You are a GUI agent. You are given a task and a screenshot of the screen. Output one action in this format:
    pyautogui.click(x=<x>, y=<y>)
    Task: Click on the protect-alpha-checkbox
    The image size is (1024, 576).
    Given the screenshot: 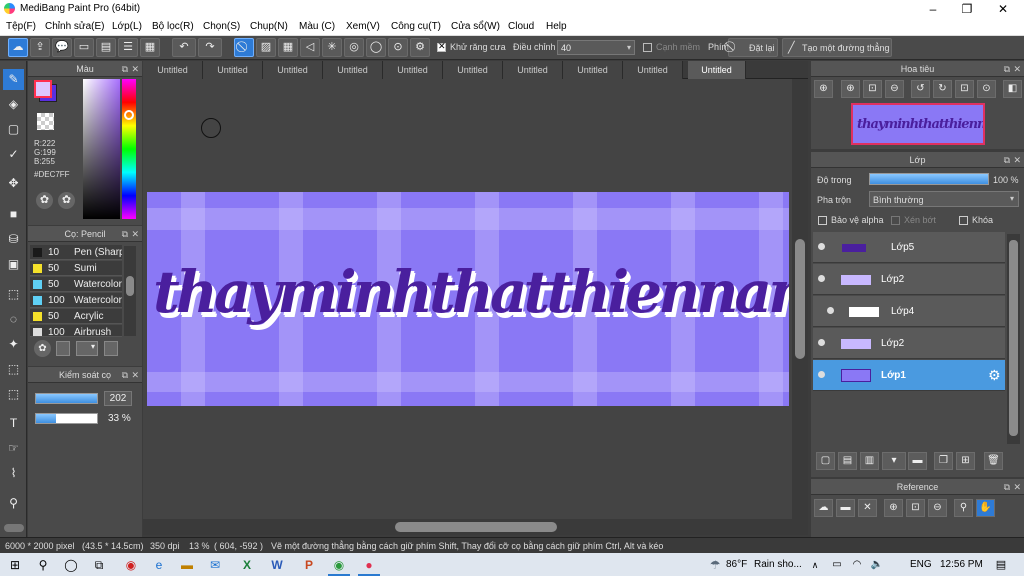 What is the action you would take?
    pyautogui.click(x=822, y=220)
    